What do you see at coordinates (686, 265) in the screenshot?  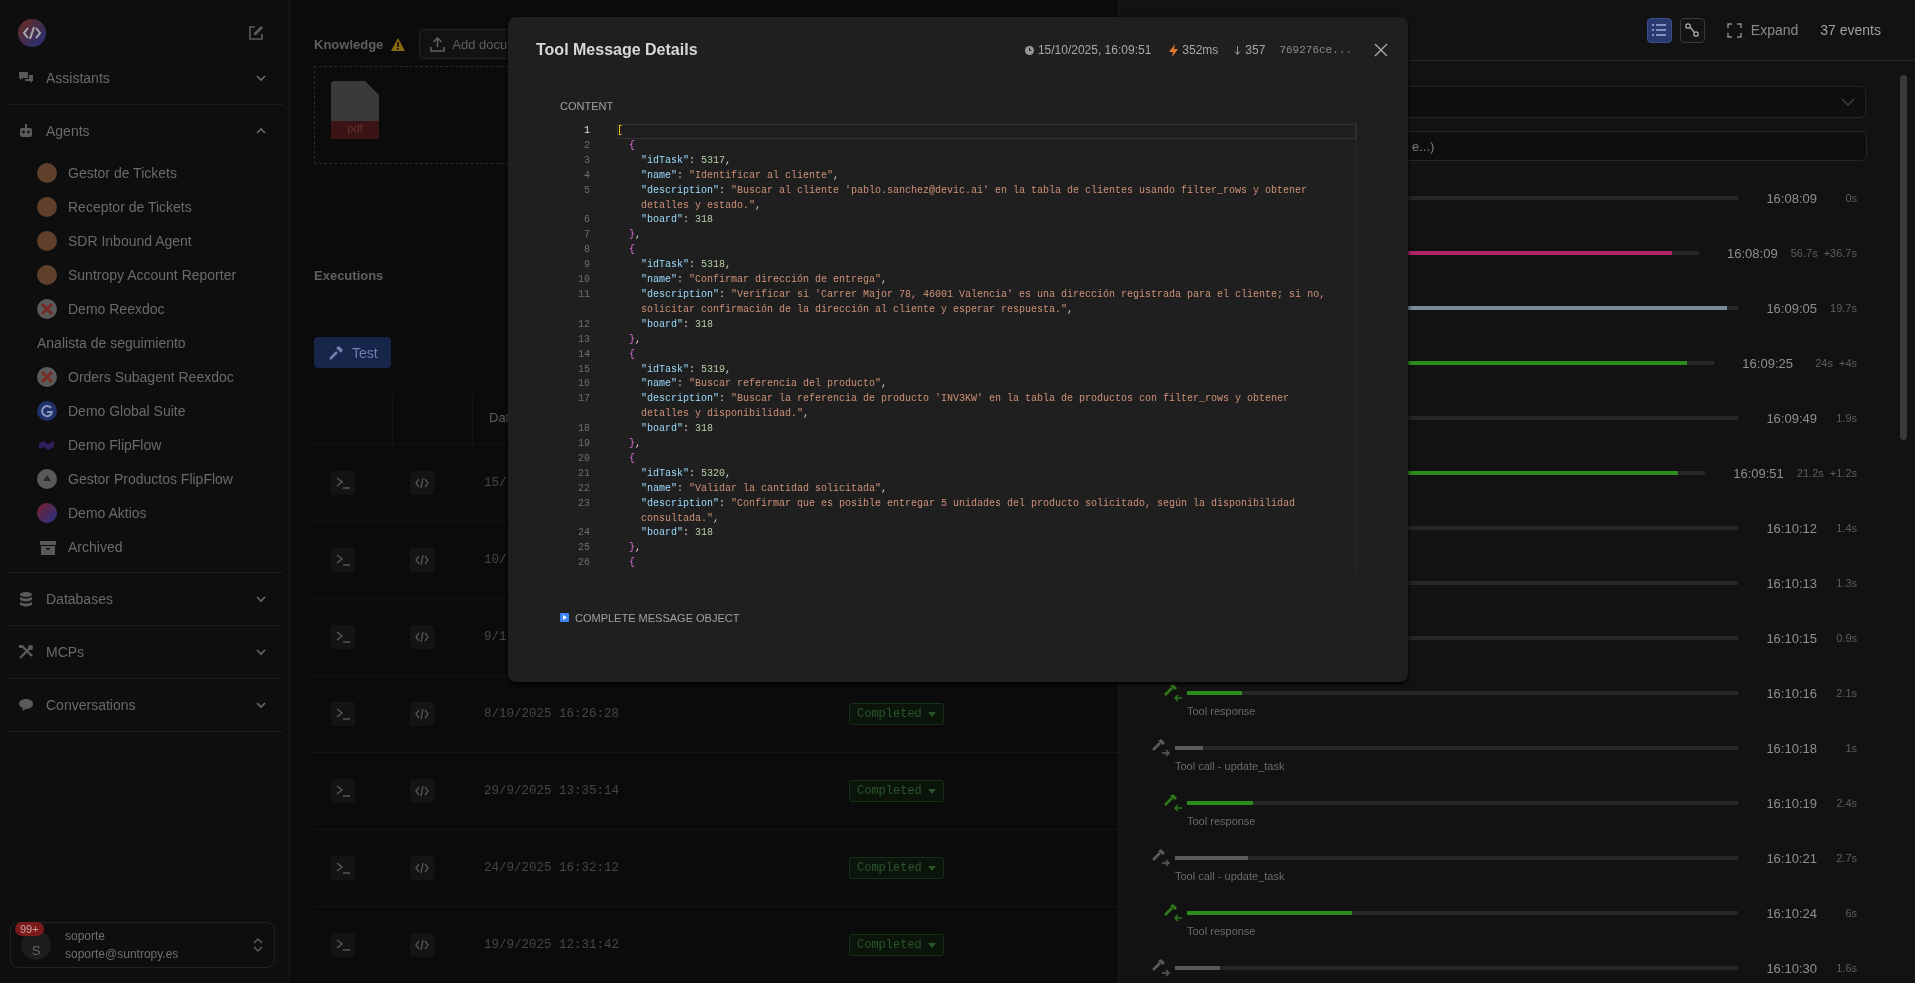 I see `code-line: "idTask": 5318,` at bounding box center [686, 265].